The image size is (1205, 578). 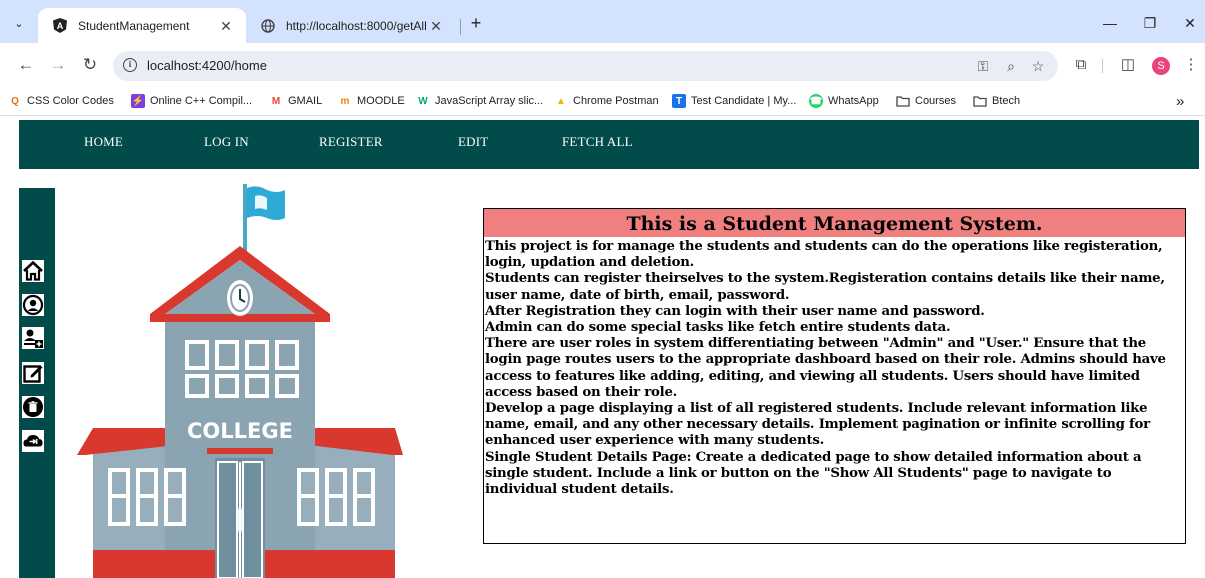 What do you see at coordinates (345, 101) in the screenshot?
I see `moodle-icon: m` at bounding box center [345, 101].